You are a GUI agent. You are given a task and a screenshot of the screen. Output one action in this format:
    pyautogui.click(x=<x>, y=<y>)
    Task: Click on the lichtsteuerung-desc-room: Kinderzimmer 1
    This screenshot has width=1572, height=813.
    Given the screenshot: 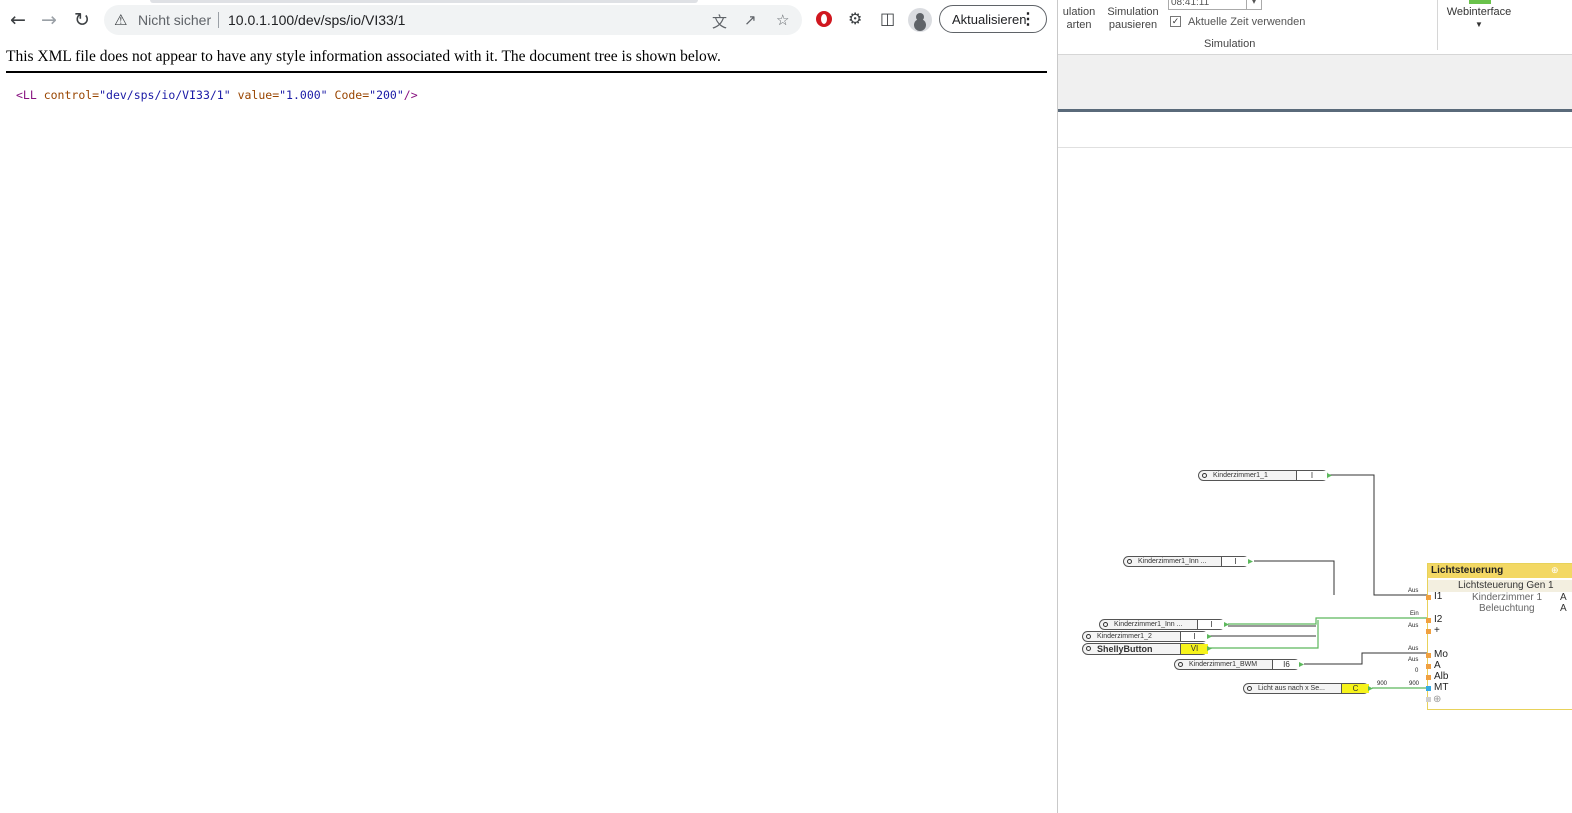 What is the action you would take?
    pyautogui.click(x=1507, y=597)
    